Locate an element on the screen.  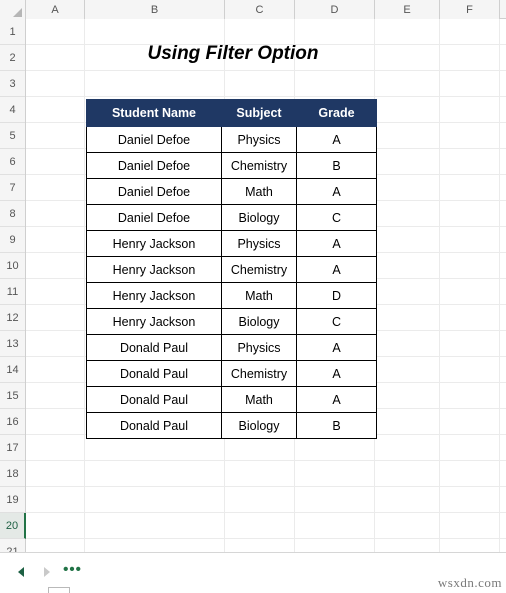
triangle-left-icon is located at coordinates (20, 571).